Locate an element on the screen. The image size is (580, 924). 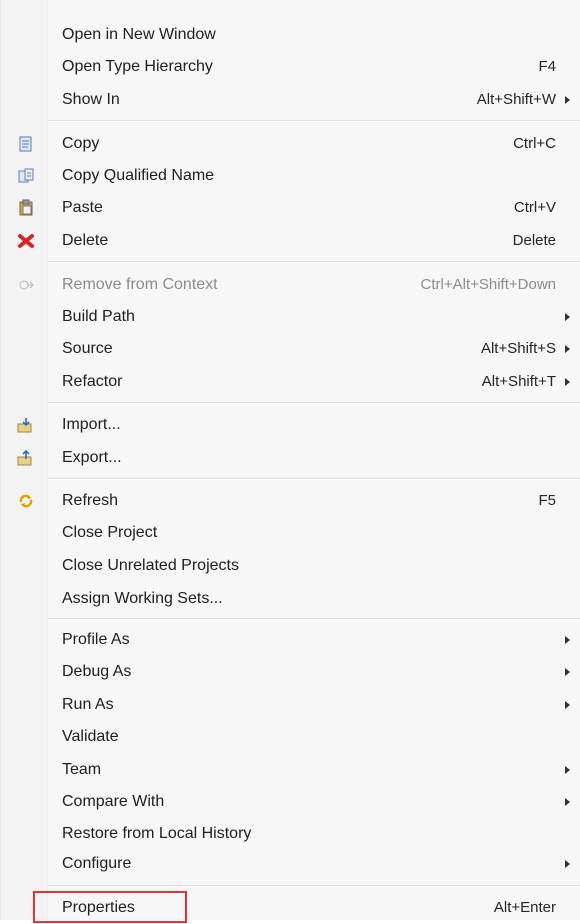
menu-item-close-unrelated-projects: Close Unrelated Projects is located at coordinates (290, 566).